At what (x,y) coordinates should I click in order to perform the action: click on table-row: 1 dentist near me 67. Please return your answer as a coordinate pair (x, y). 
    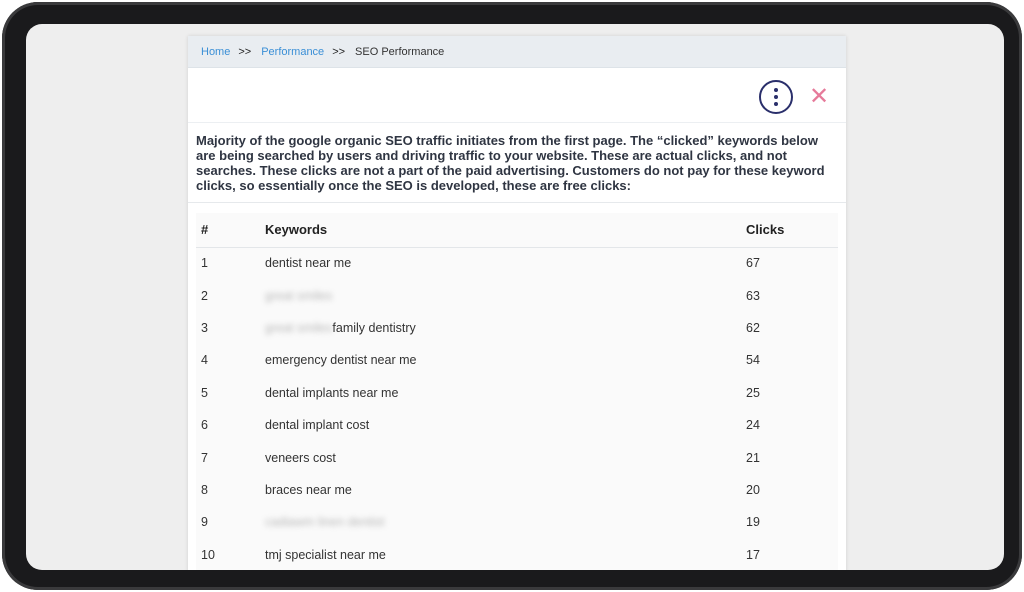
    Looking at the image, I should click on (517, 263).